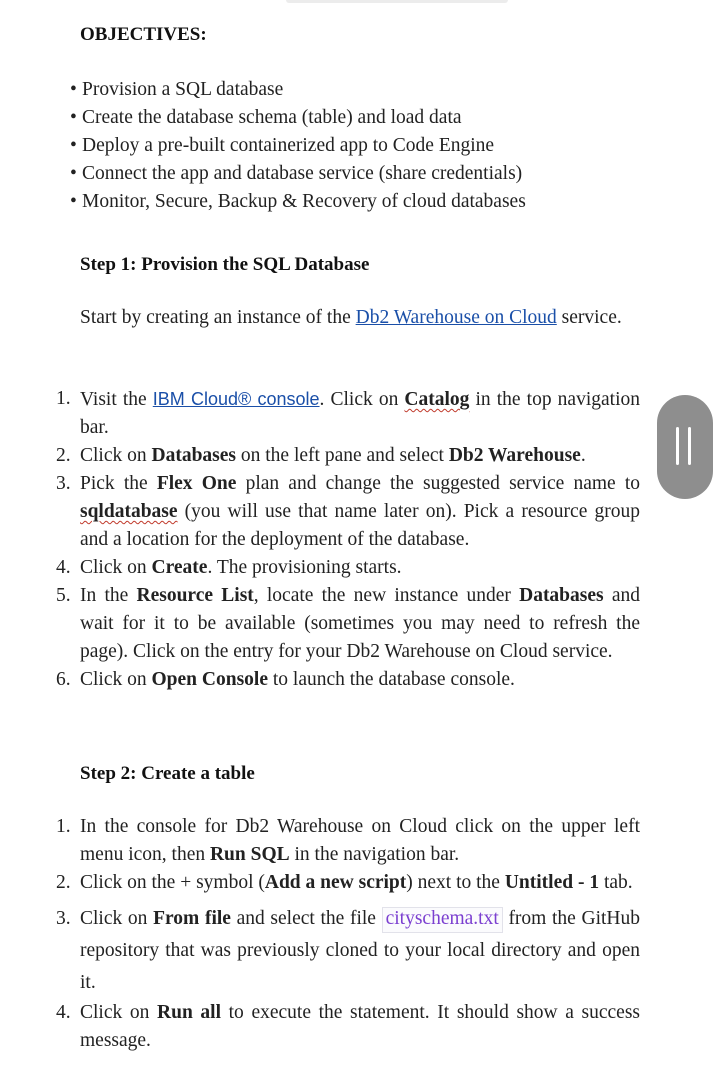  What do you see at coordinates (63, 595) in the screenshot?
I see `list-number: 5.` at bounding box center [63, 595].